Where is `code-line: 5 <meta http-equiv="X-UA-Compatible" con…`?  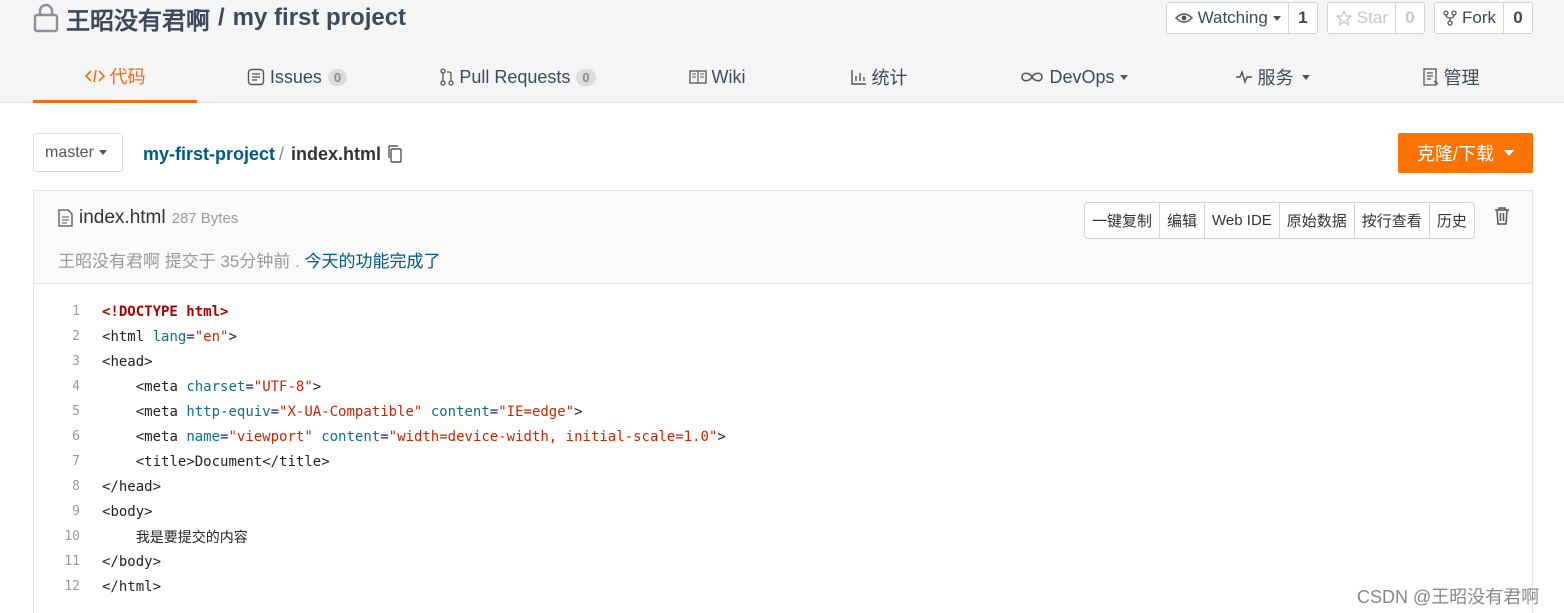 code-line: 5 <meta http-equiv="X-UA-Compatible" con… is located at coordinates (783, 411).